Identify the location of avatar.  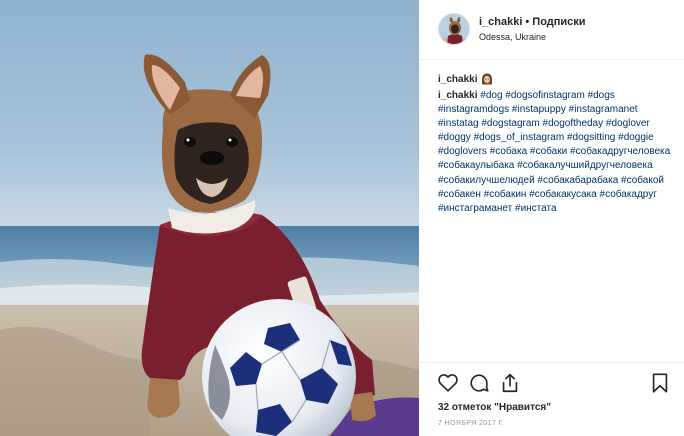
(454, 29).